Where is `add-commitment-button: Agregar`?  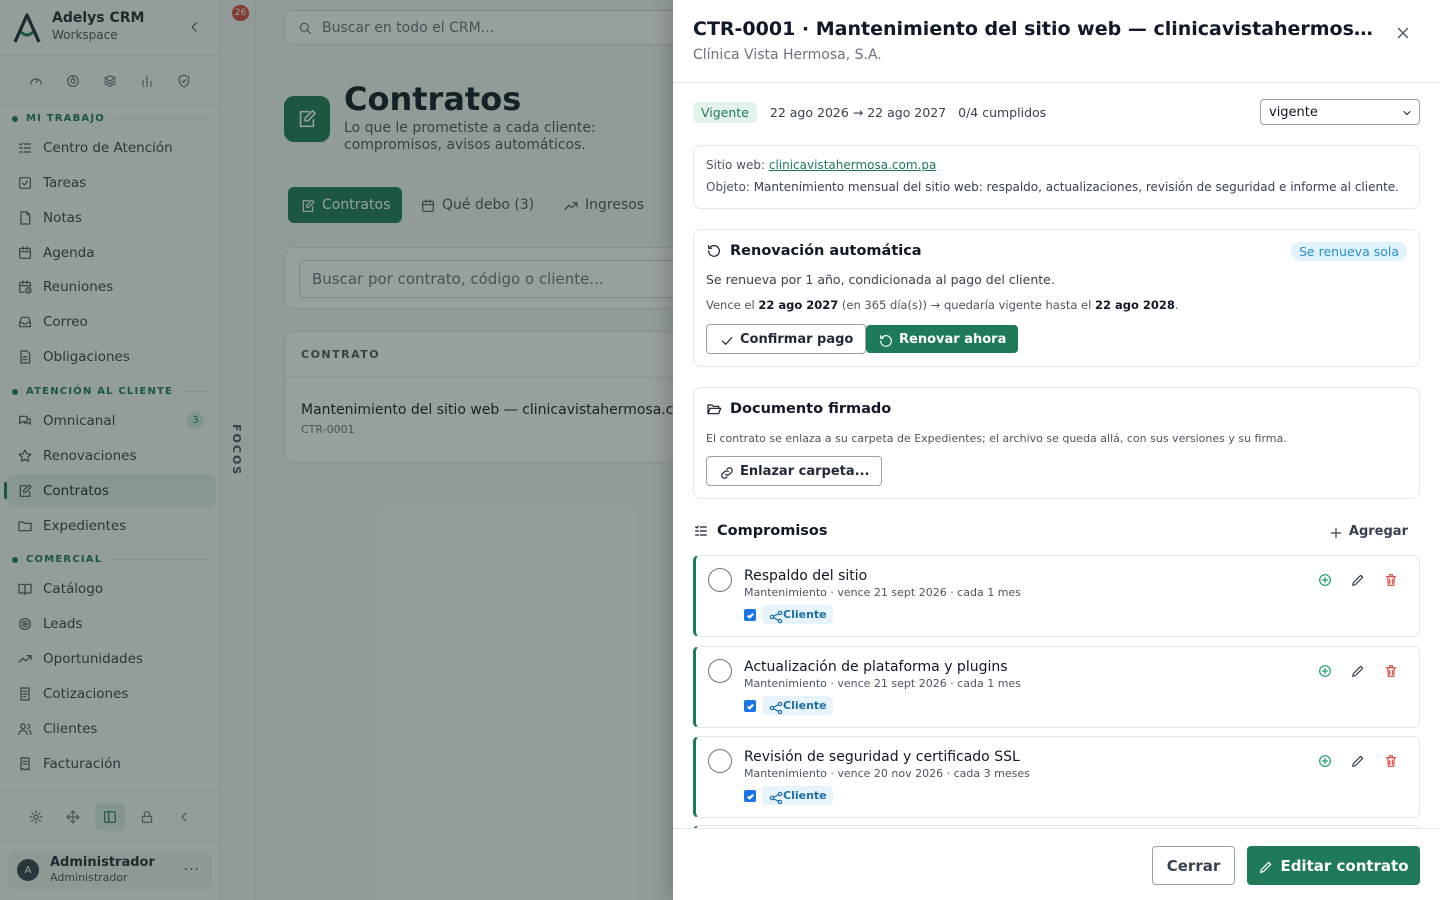 add-commitment-button: Agregar is located at coordinates (1368, 531).